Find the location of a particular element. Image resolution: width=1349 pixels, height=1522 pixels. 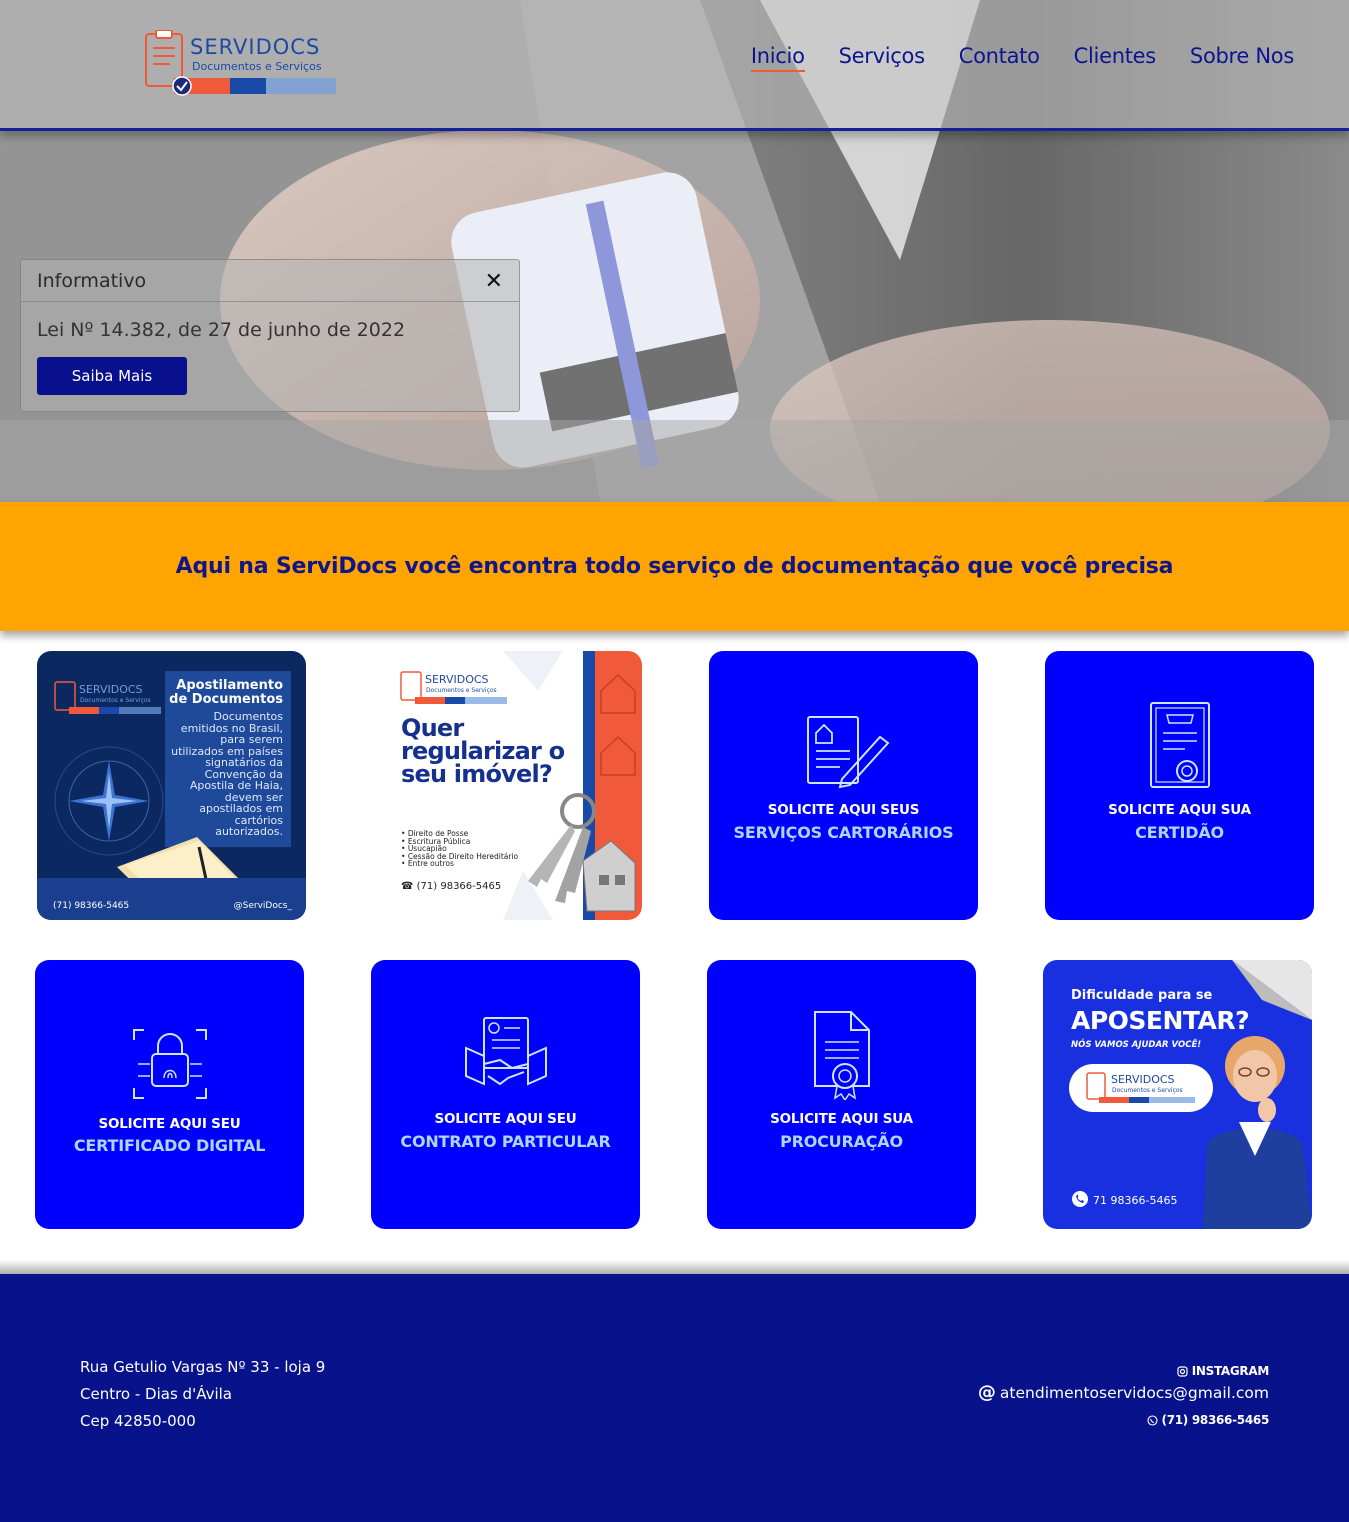

imovel-list-item: • Entre outros is located at coordinates (427, 863).